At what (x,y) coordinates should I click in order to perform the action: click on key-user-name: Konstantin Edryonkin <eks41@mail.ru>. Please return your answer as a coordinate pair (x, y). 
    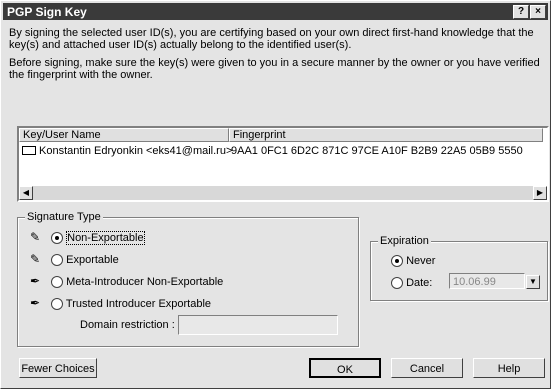
    Looking at the image, I should click on (136, 151).